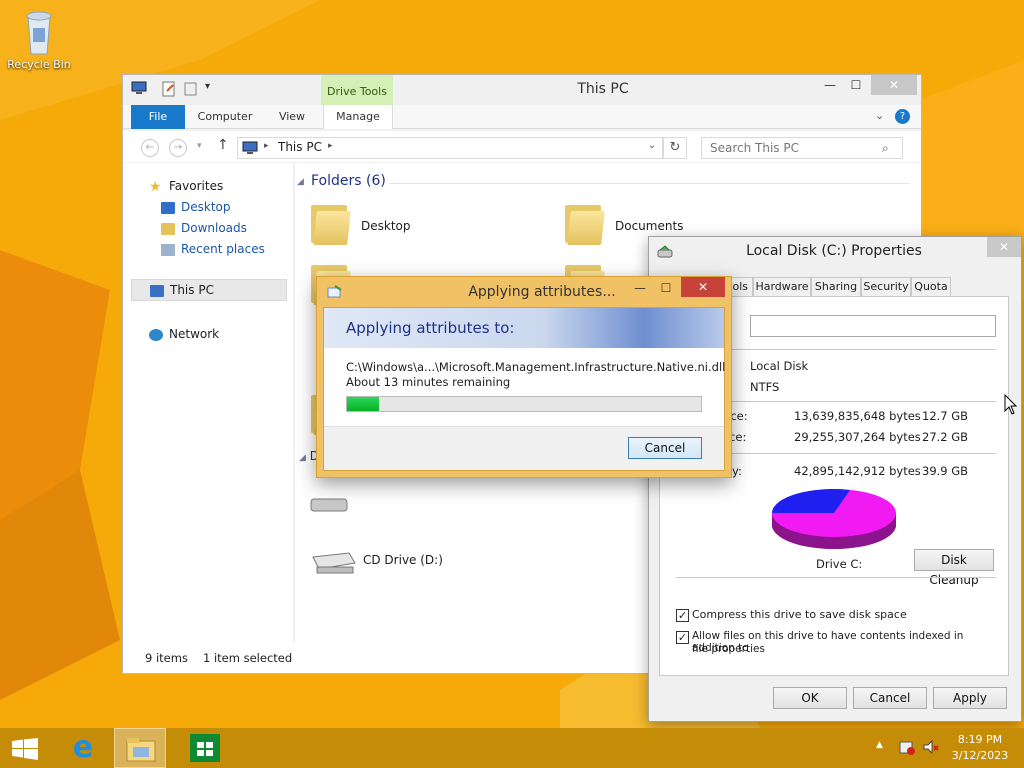 This screenshot has width=1024, height=768. What do you see at coordinates (649, 226) in the screenshot?
I see `folder-documents-label: Documents` at bounding box center [649, 226].